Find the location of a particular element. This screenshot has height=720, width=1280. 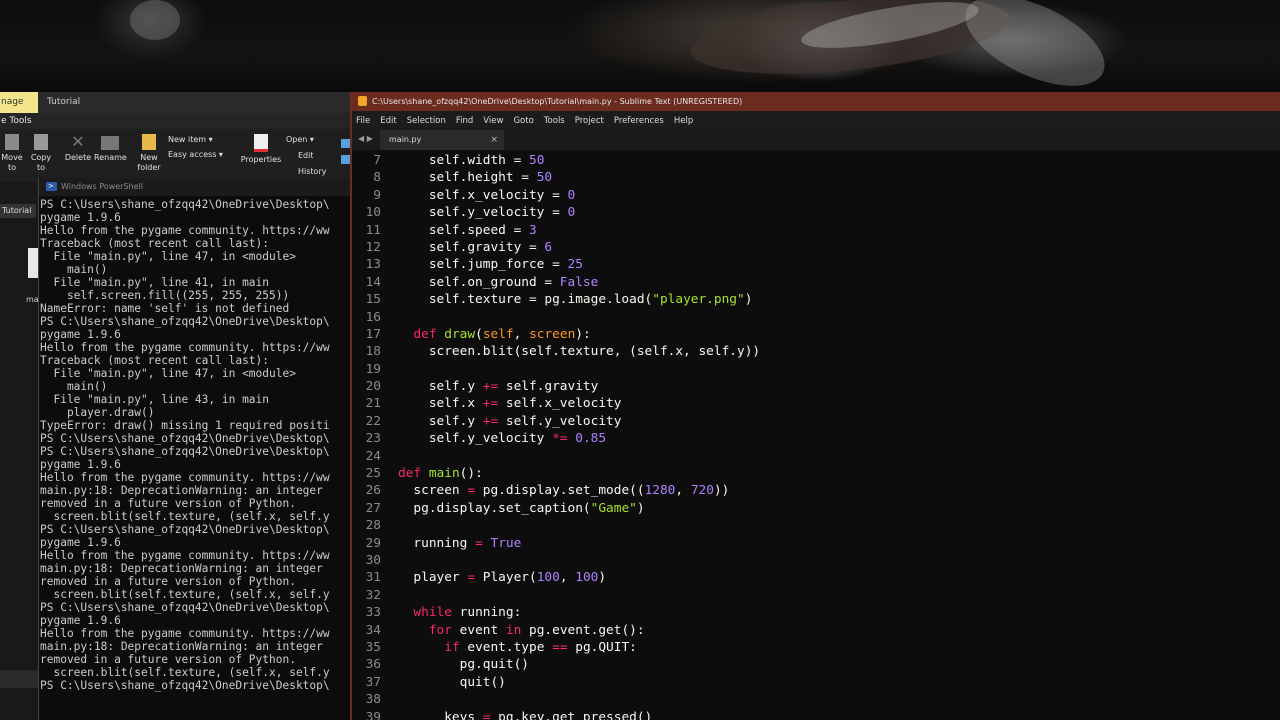

code-text: keys = pg.key.get_pressed() is located at coordinates (525, 714).